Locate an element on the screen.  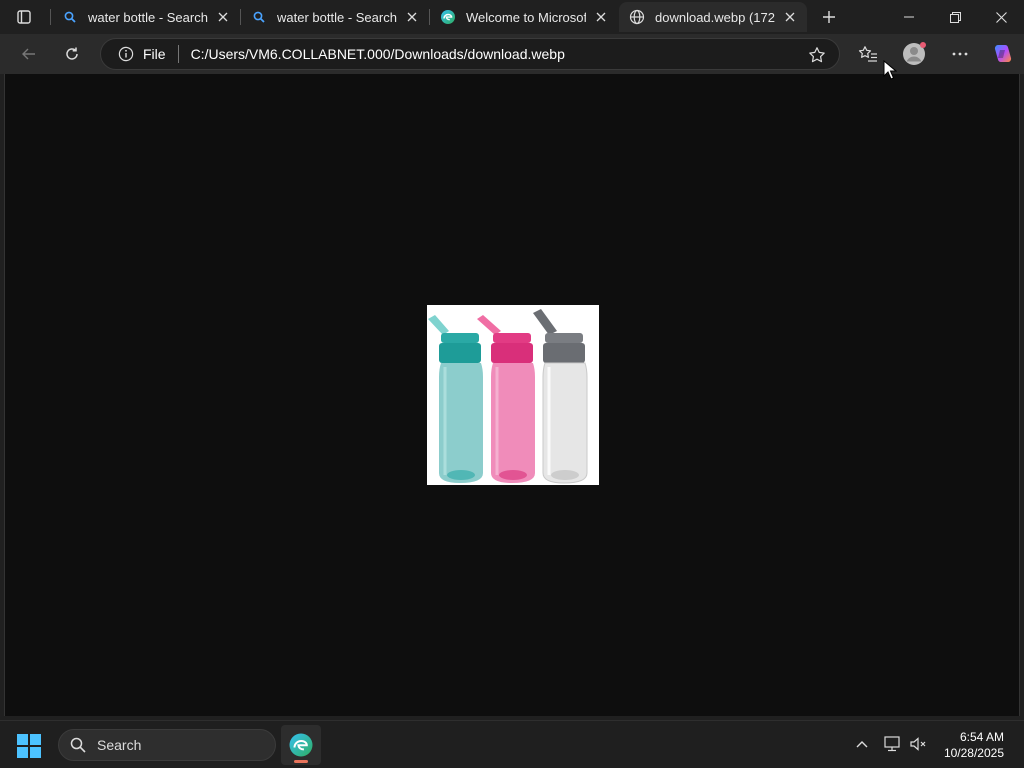
info-icon is located at coordinates (126, 54).